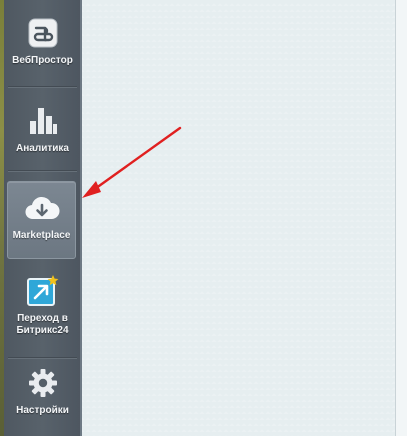  Describe the element at coordinates (43, 33) in the screenshot. I see `webprostor-logo-icon` at that location.